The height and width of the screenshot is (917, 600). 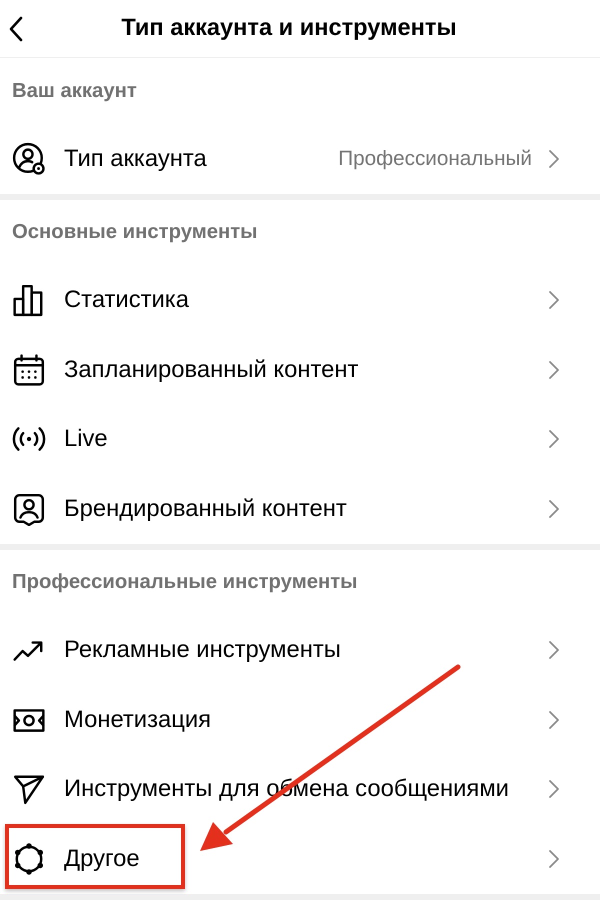 What do you see at coordinates (300, 650) in the screenshot?
I see `menu-item: Рекламные инструменты` at bounding box center [300, 650].